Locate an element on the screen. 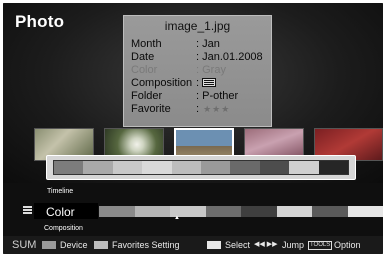  info-row-favorite: Favorite : ★★★ is located at coordinates (201, 109).